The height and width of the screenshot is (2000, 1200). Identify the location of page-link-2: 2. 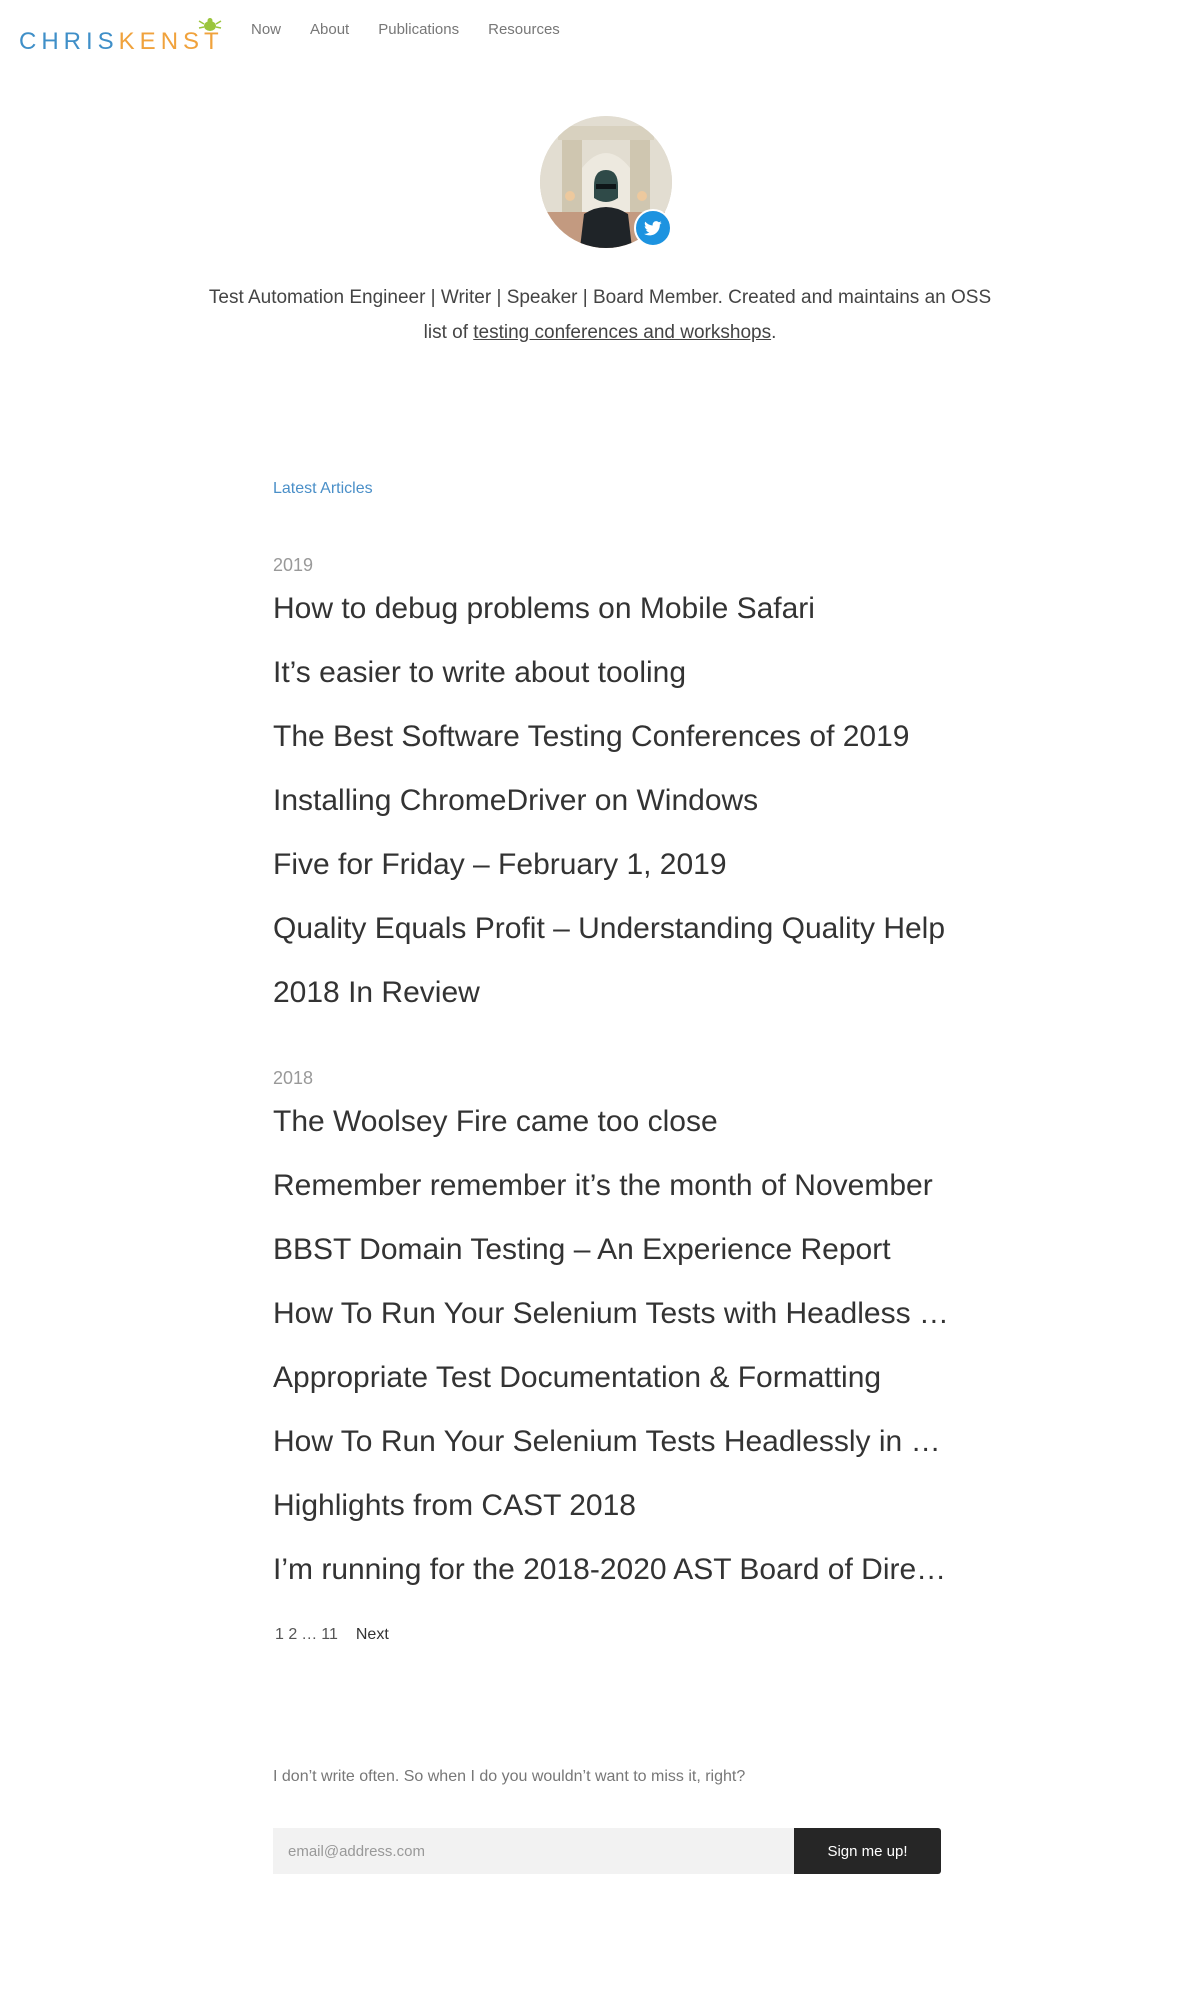
(292, 1635).